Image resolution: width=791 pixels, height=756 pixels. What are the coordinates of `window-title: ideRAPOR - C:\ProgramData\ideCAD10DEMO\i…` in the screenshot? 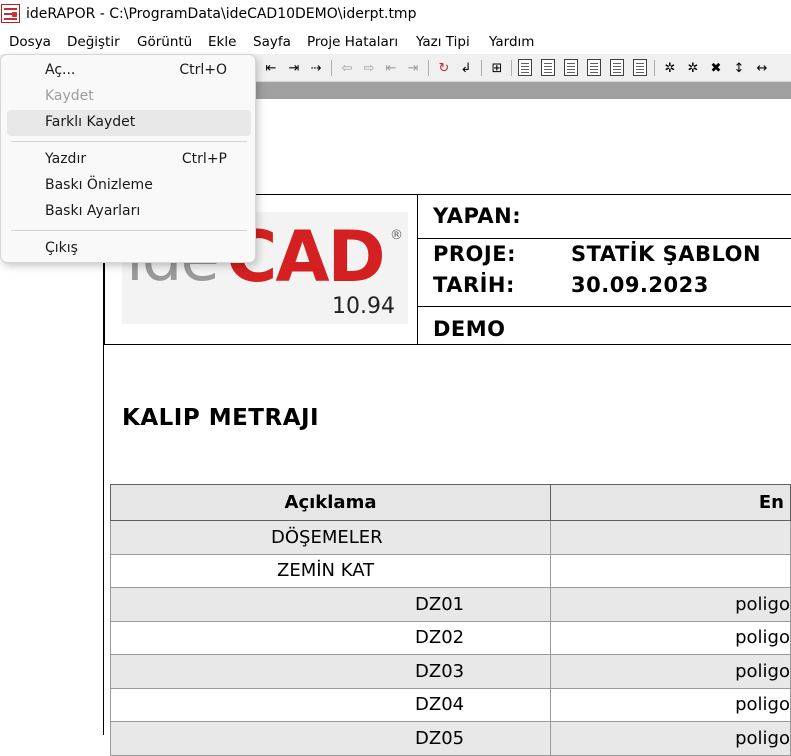 It's located at (221, 14).